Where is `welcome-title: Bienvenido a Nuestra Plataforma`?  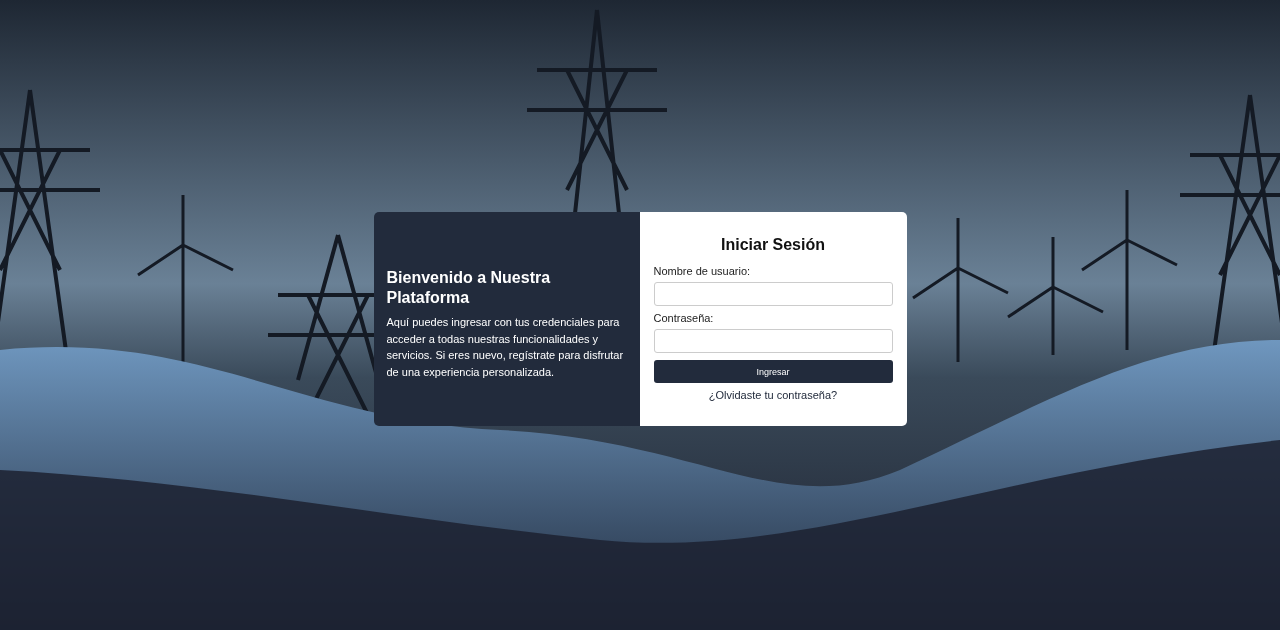
welcome-title: Bienvenido a Nuestra Plataforma is located at coordinates (469, 288).